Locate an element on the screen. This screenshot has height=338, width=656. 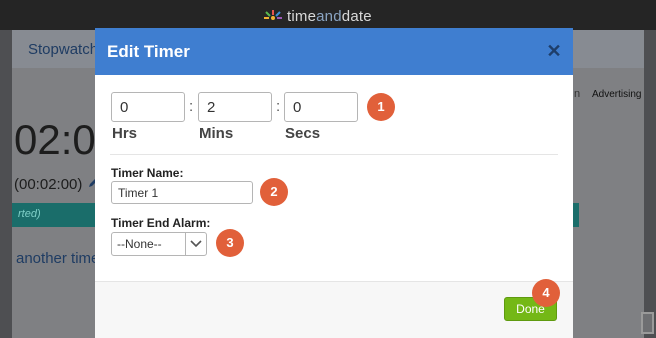
minutes-input is located at coordinates (235, 107).